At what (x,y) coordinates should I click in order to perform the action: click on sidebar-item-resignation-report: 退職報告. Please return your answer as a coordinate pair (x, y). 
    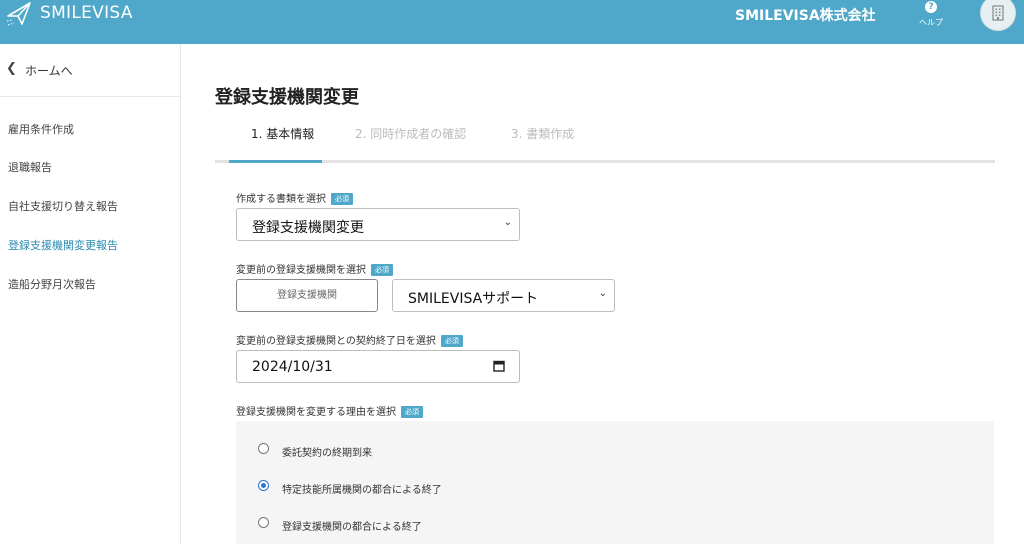
    Looking at the image, I should click on (30, 167).